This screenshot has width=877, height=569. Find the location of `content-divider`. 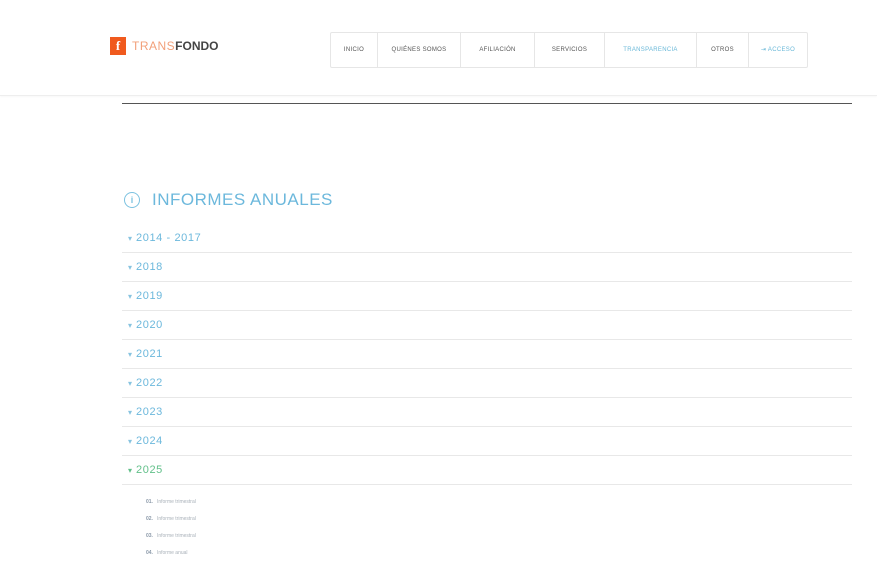

content-divider is located at coordinates (487, 103).